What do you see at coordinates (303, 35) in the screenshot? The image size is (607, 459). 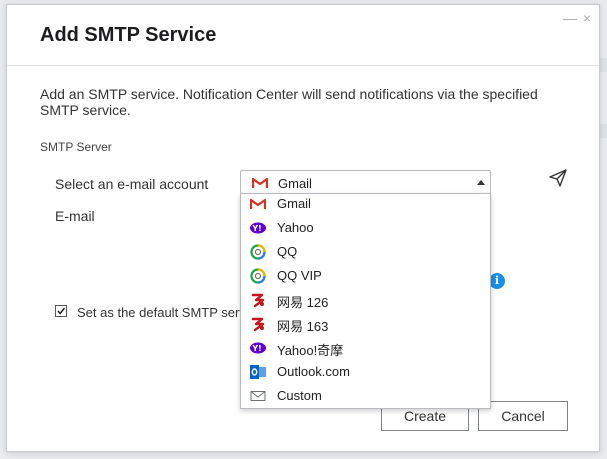 I see `dialog-header: Add SMTP Service — ×` at bounding box center [303, 35].